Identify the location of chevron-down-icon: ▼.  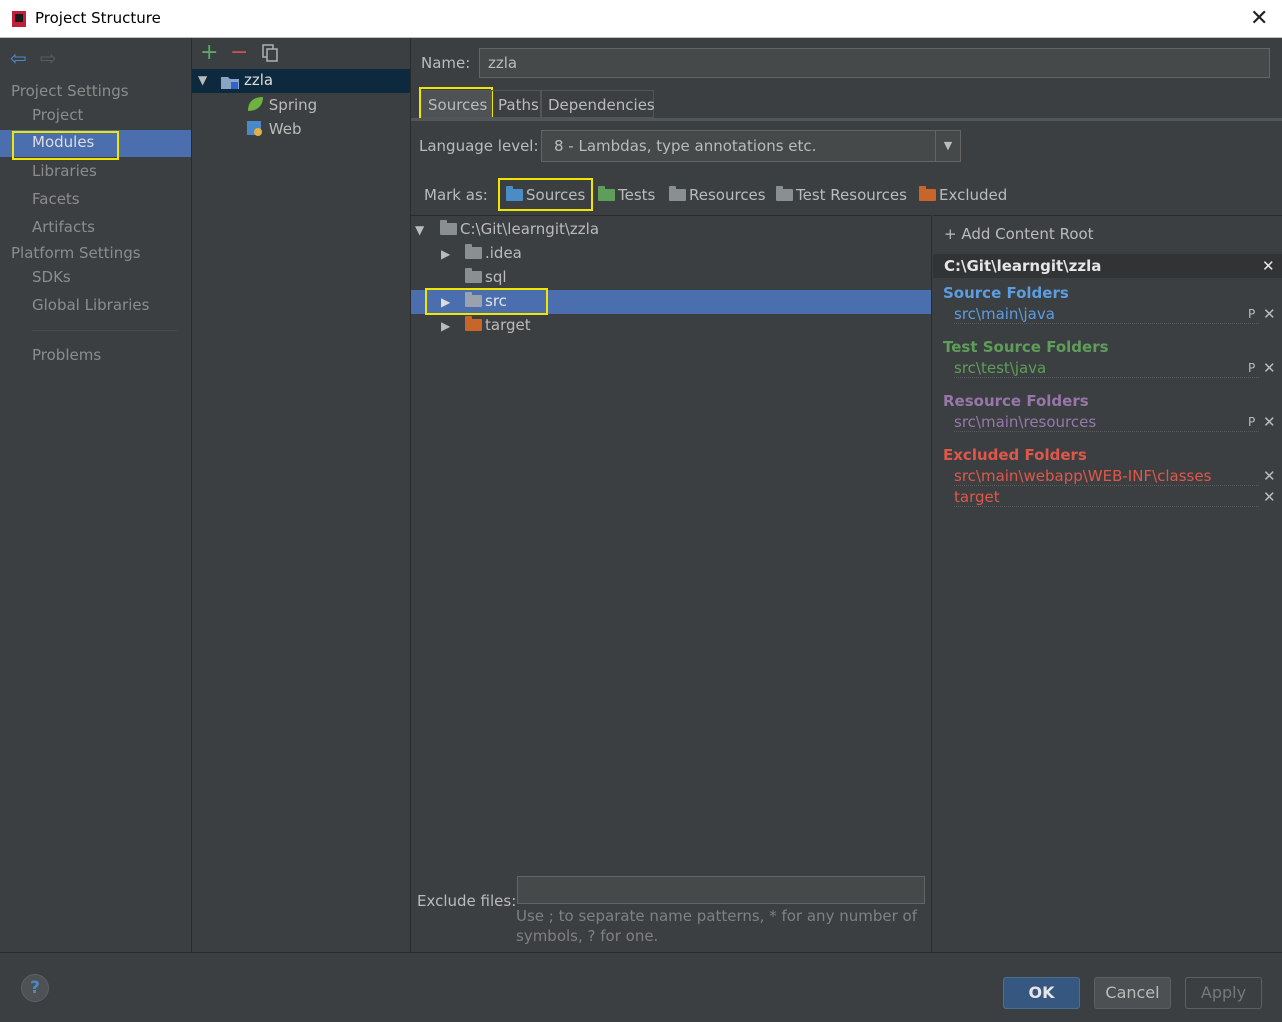
(947, 146).